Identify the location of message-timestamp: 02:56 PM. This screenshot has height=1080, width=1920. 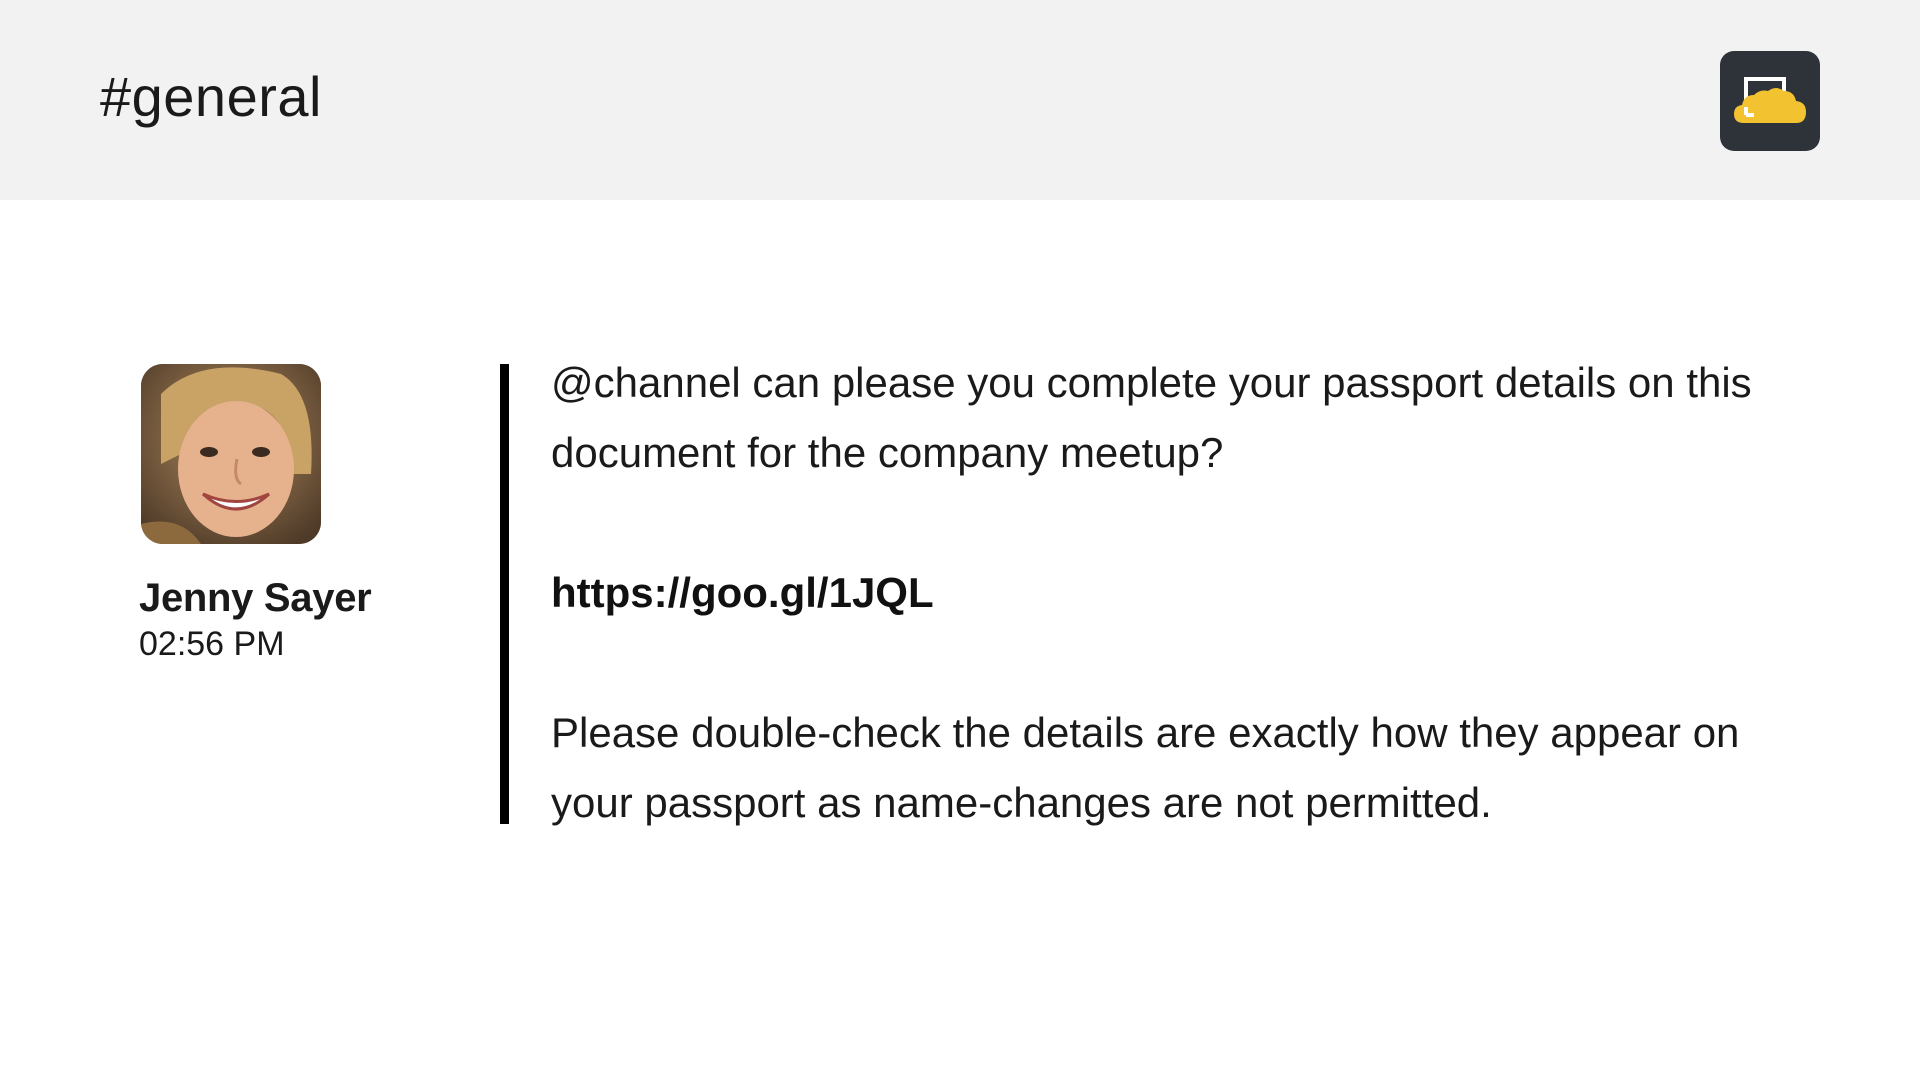
(212, 644).